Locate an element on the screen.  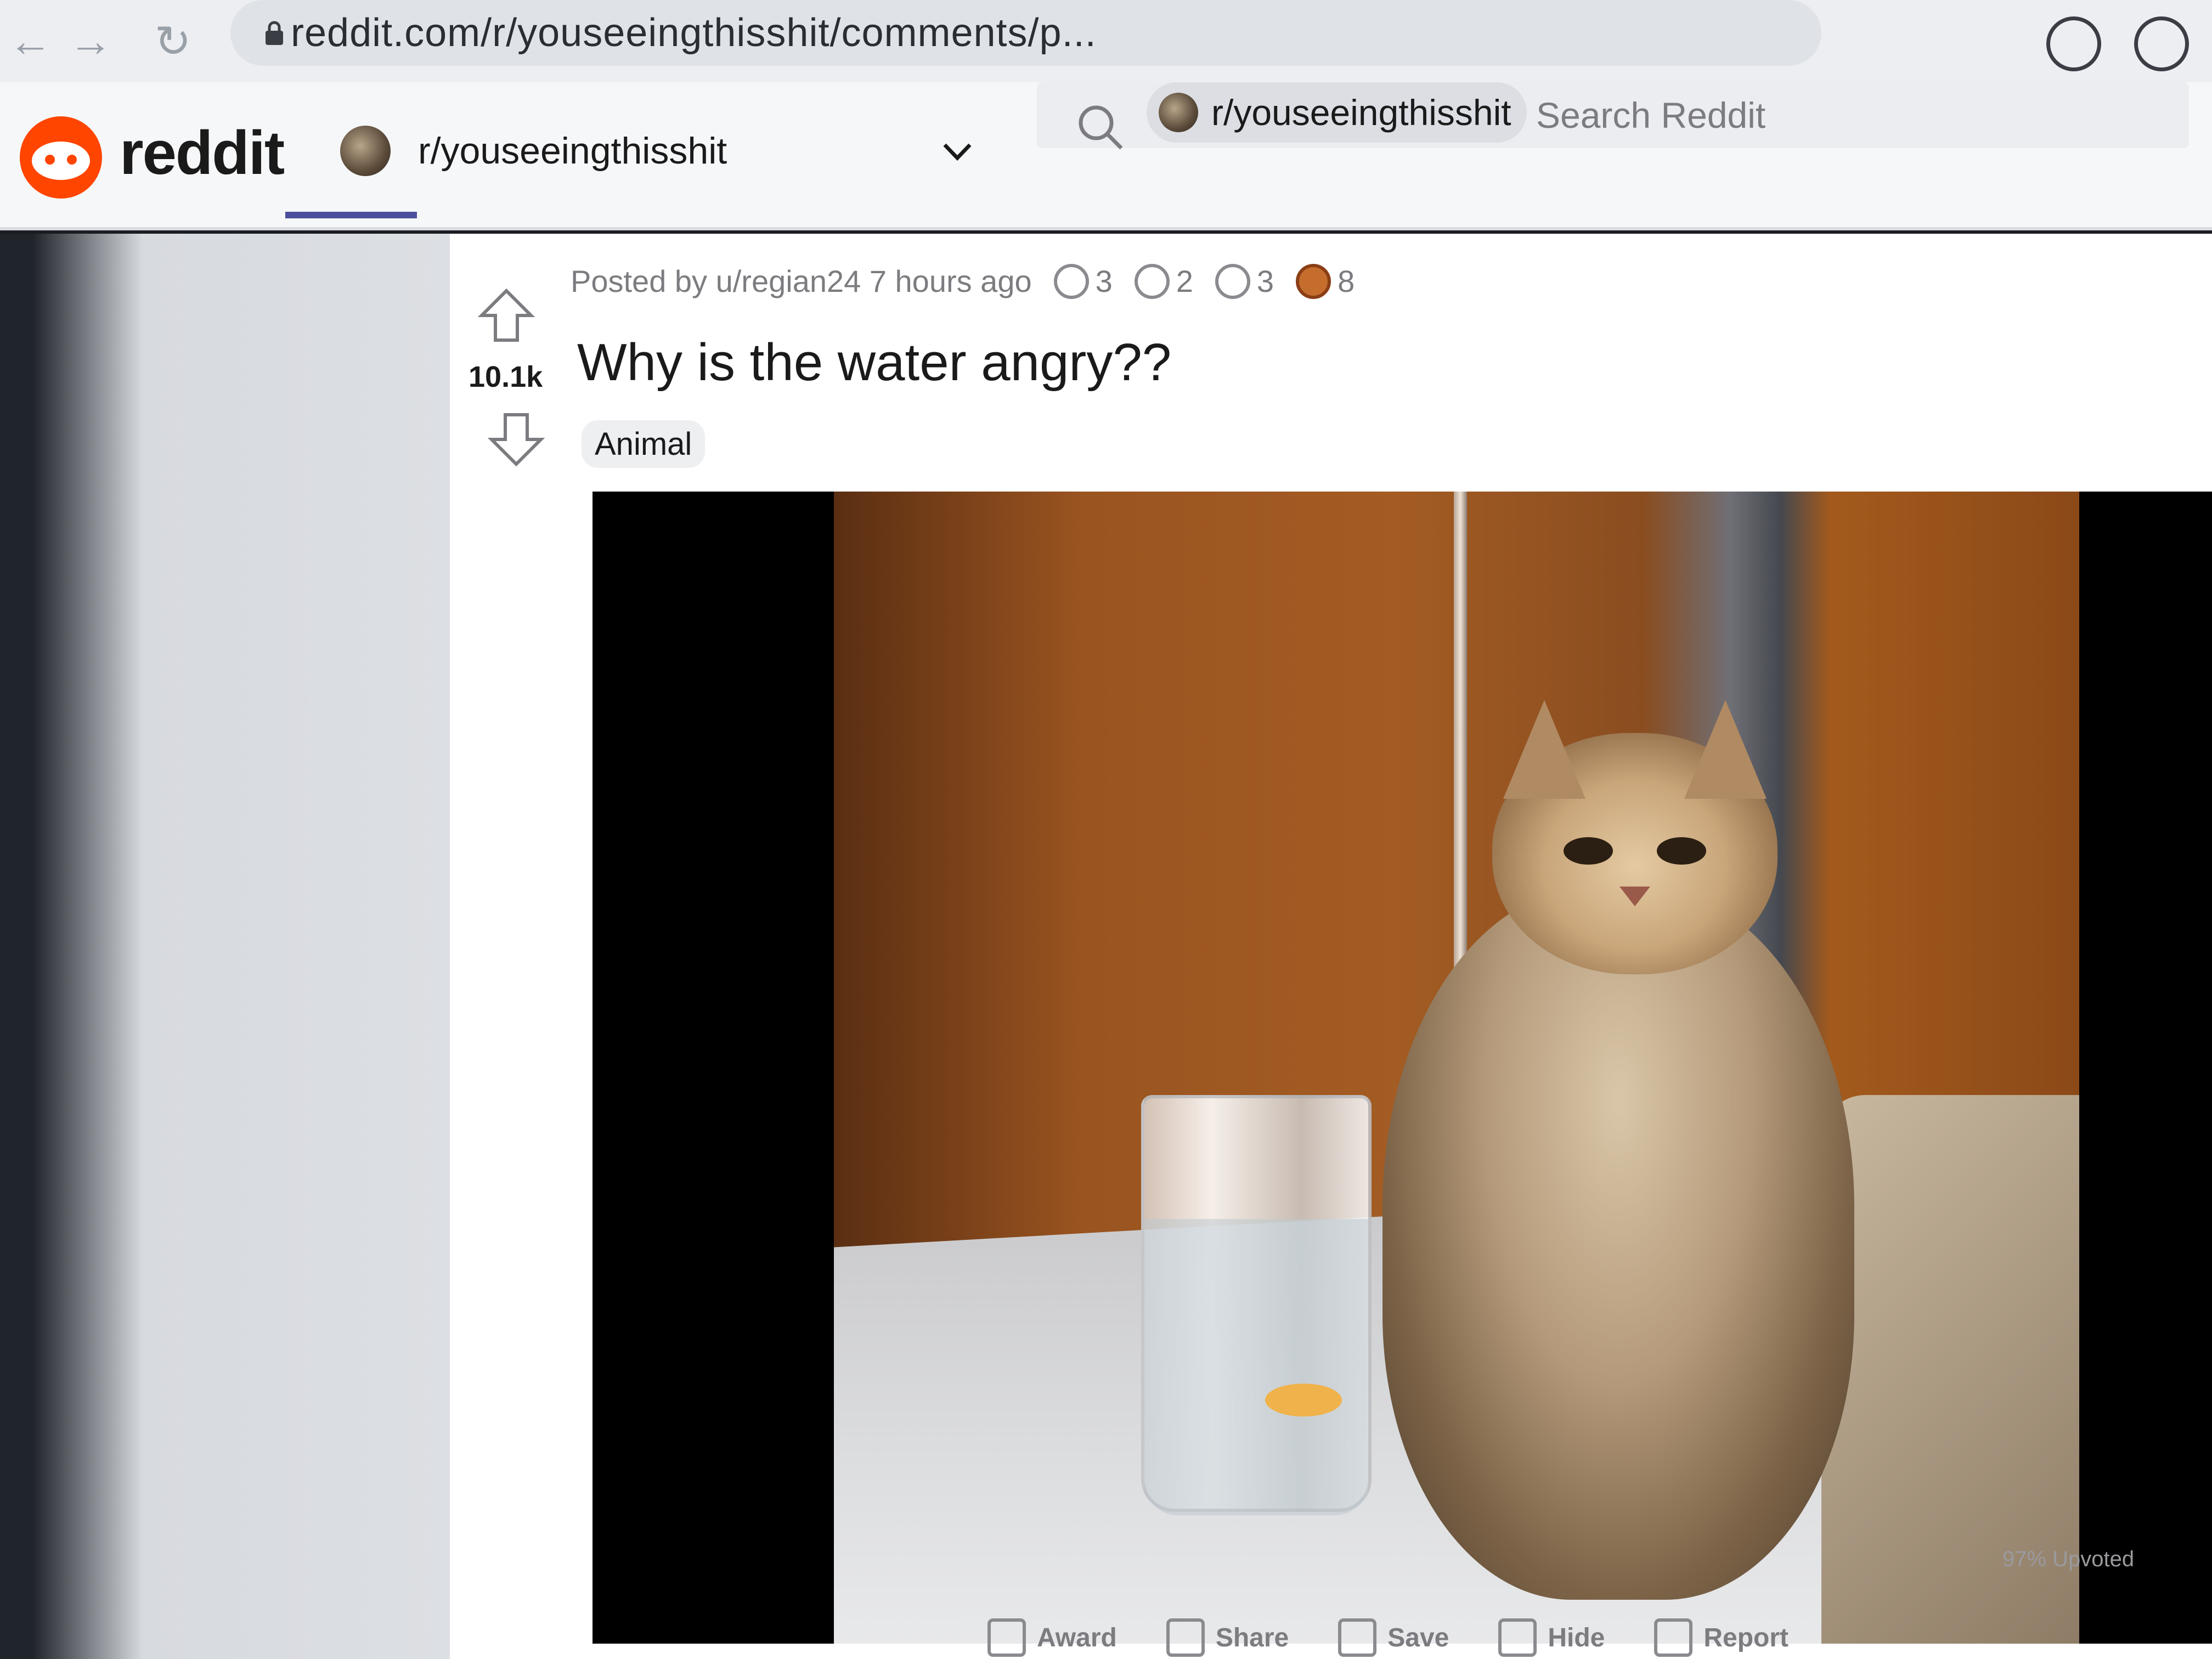
save-button: Save is located at coordinates (1393, 1637).